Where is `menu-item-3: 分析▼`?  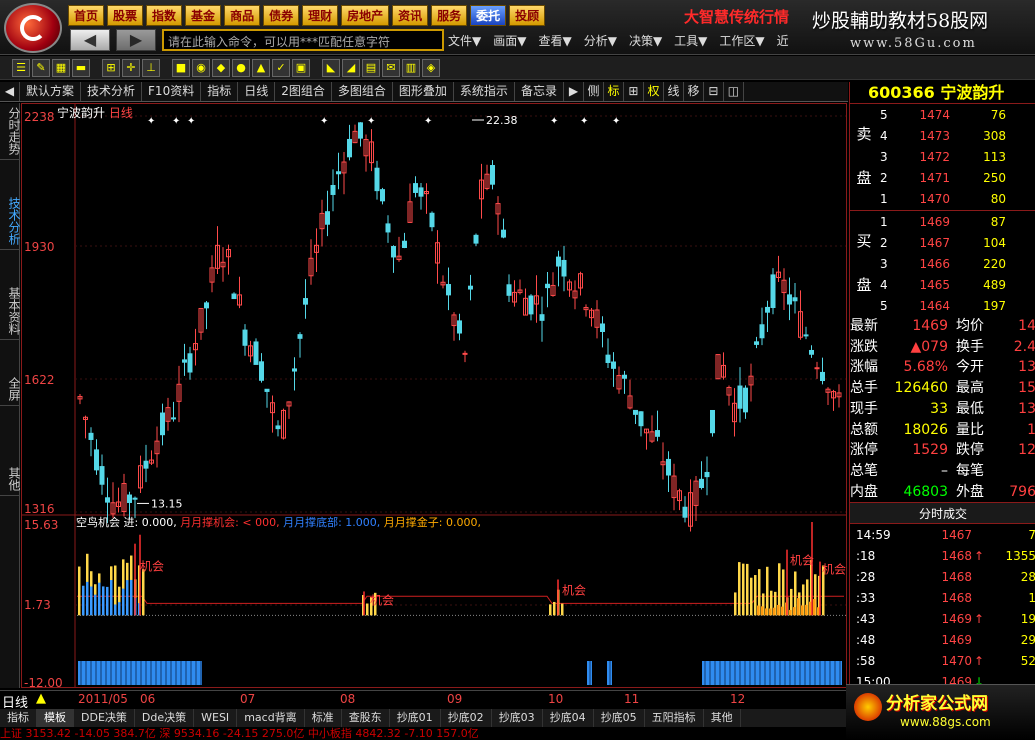
menu-item-3: 分析▼ is located at coordinates (600, 40).